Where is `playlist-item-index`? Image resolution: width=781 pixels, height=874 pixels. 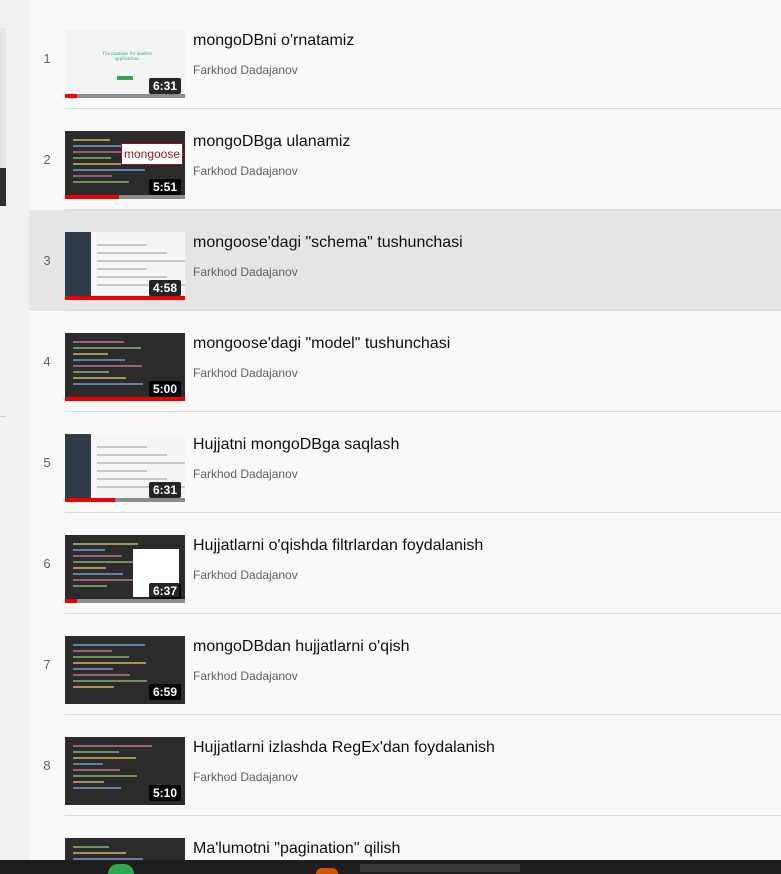
playlist-item-index is located at coordinates (47, 838).